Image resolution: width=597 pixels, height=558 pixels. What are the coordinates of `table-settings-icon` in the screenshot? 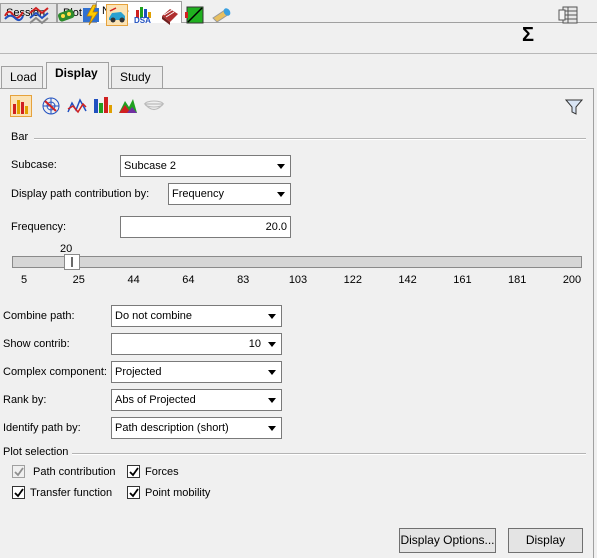 It's located at (569, 15).